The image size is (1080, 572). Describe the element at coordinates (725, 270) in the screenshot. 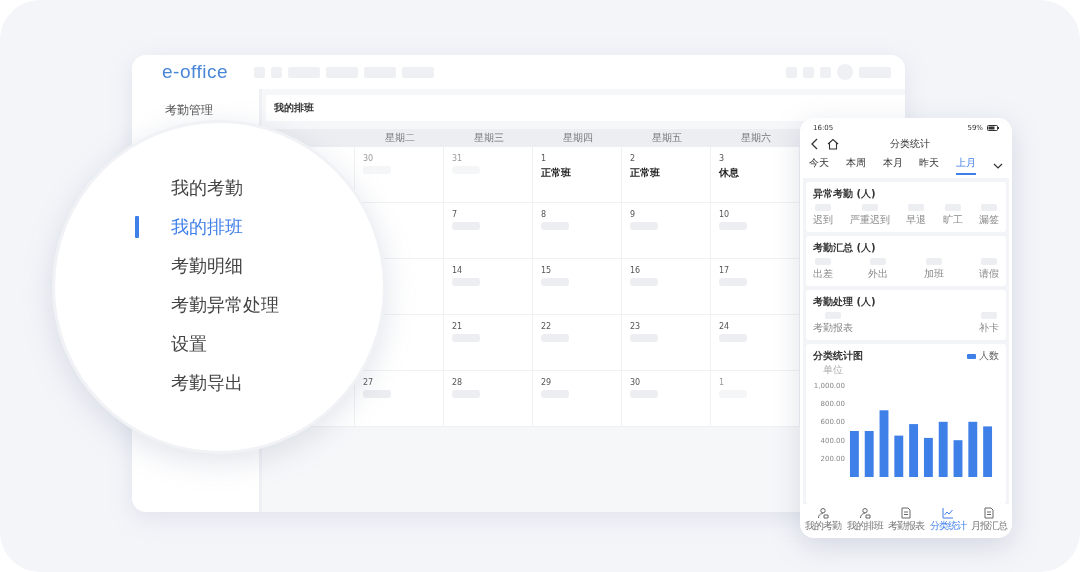

I see `day-number: 17` at that location.